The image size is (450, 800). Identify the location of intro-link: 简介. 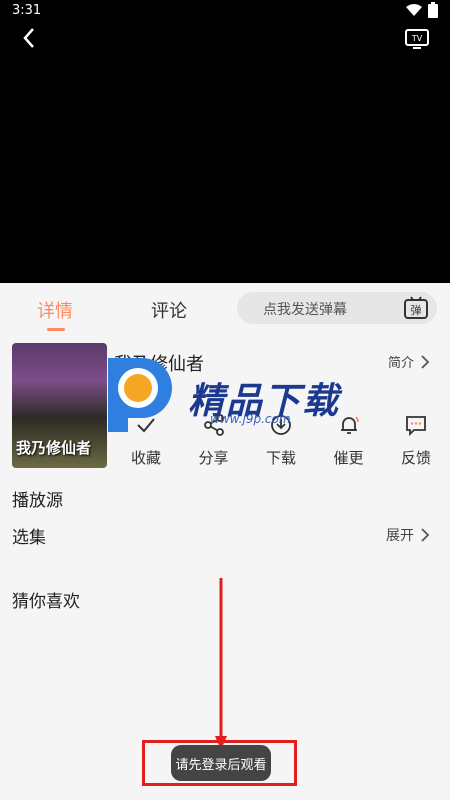
(409, 361).